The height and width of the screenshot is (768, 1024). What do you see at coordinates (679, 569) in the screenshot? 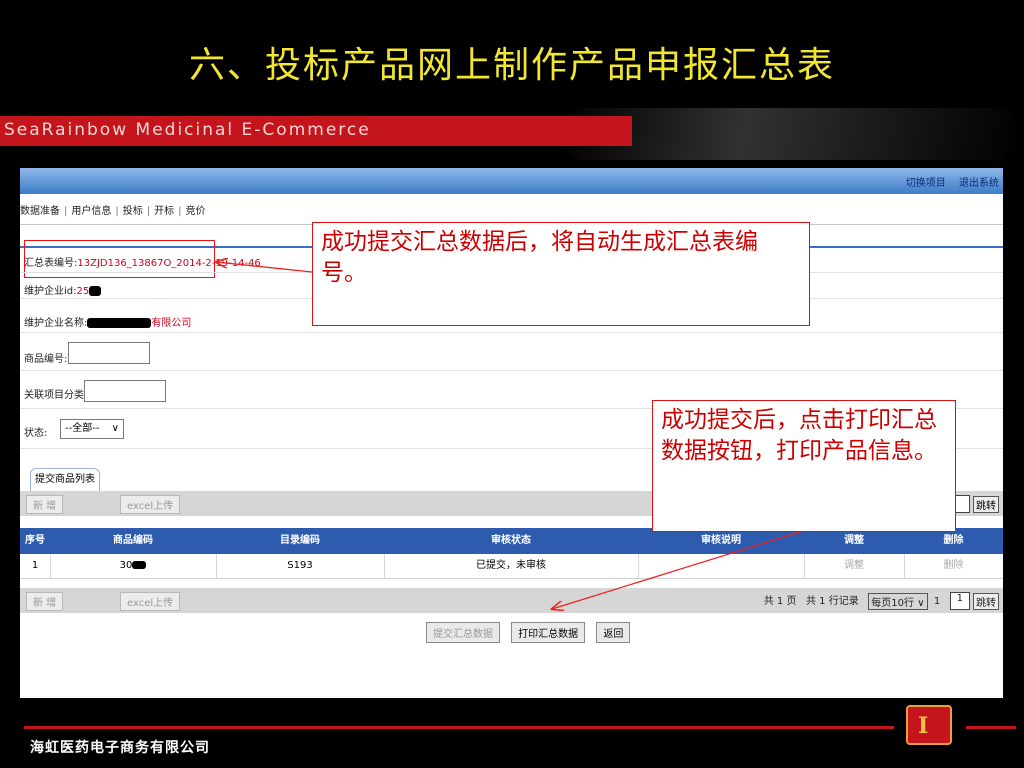
I see `arrow-to-print-button` at bounding box center [679, 569].